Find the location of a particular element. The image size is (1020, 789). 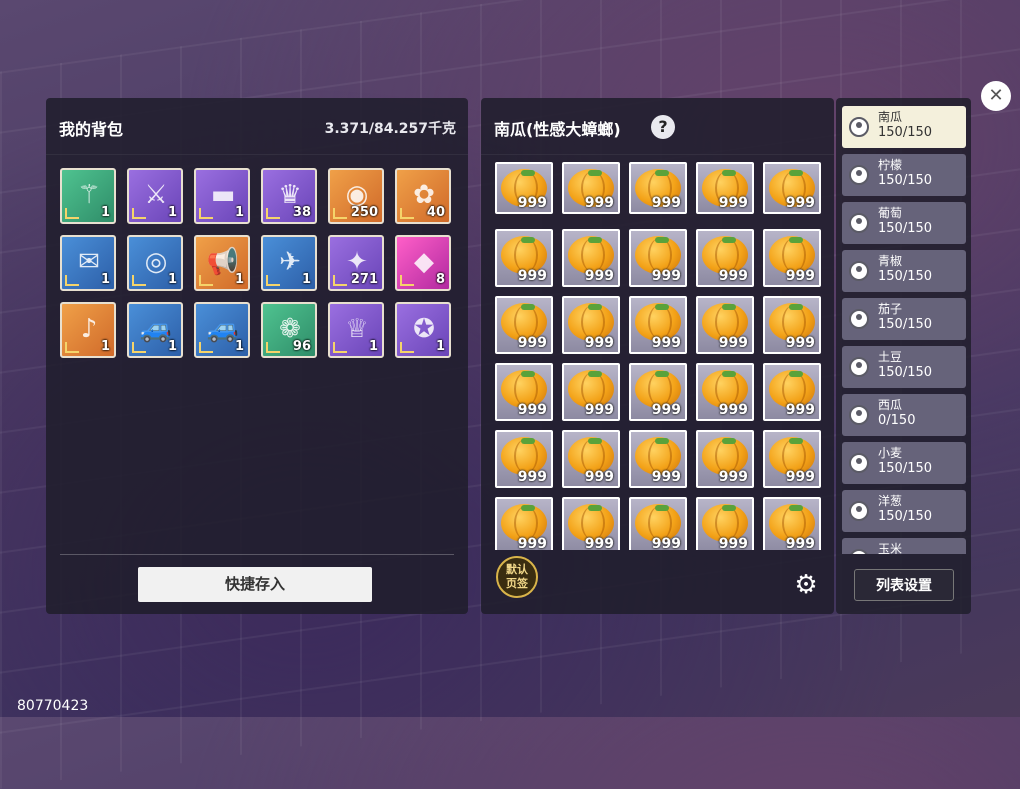

backpack-slot: ✪ 1 is located at coordinates (423, 330).